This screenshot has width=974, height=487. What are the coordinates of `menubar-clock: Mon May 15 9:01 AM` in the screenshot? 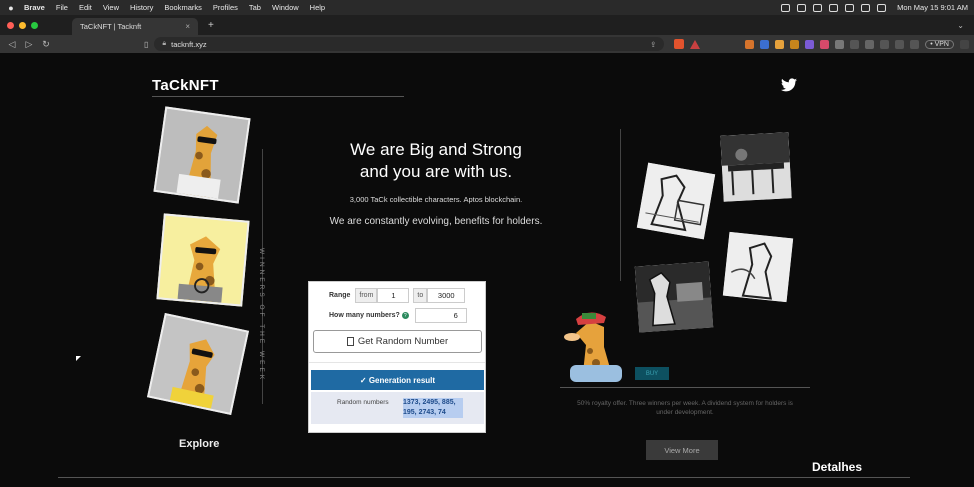 It's located at (932, 7).